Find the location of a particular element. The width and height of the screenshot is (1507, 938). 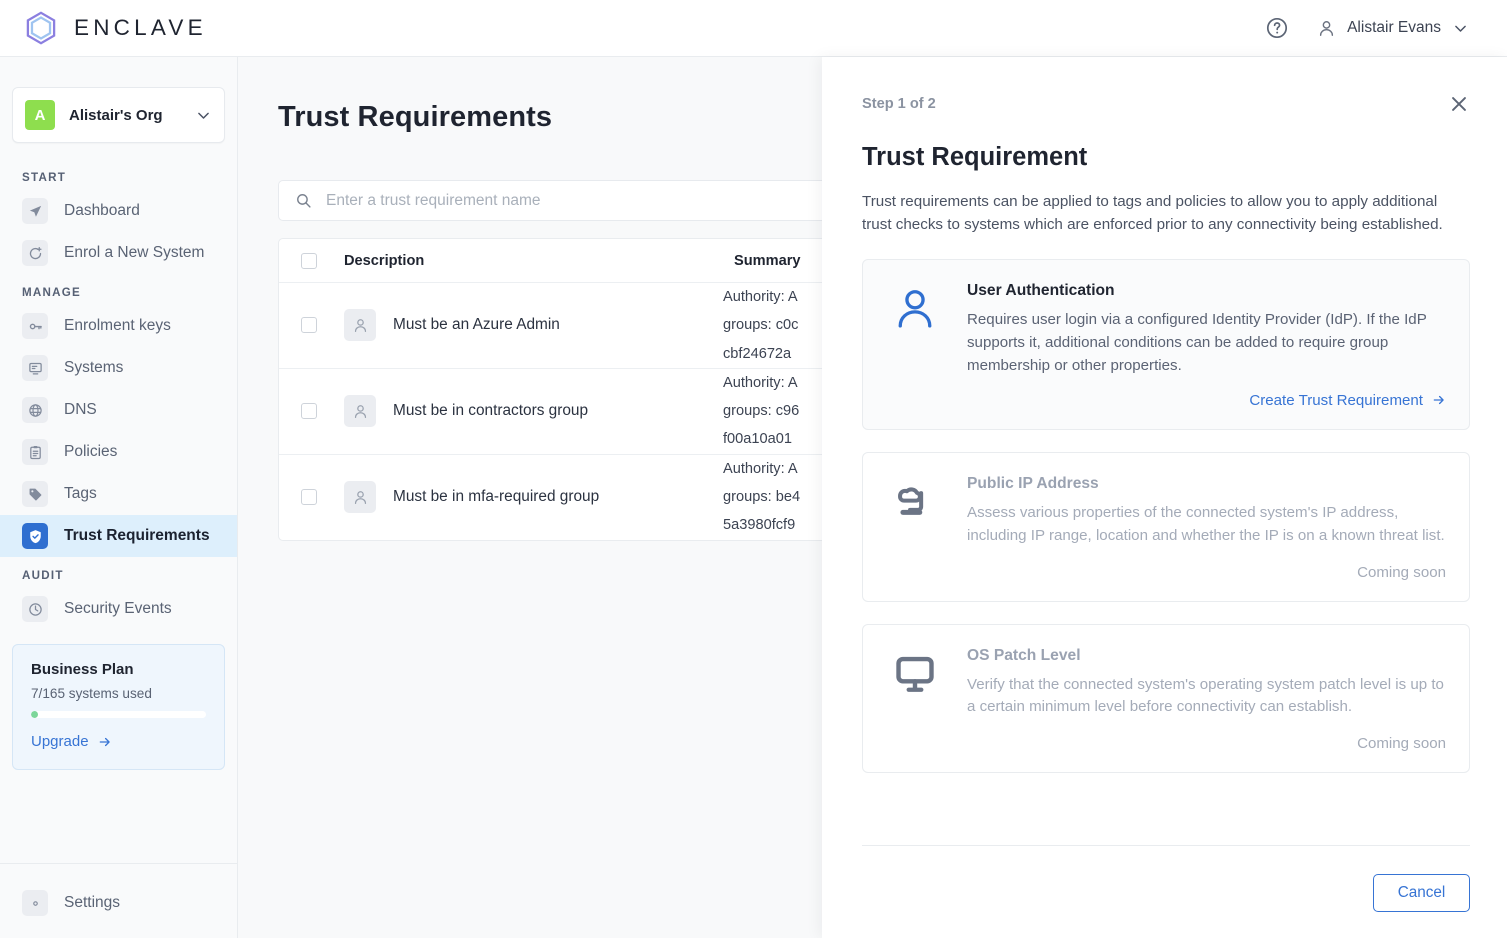

paper-plane-icon is located at coordinates (35, 211).